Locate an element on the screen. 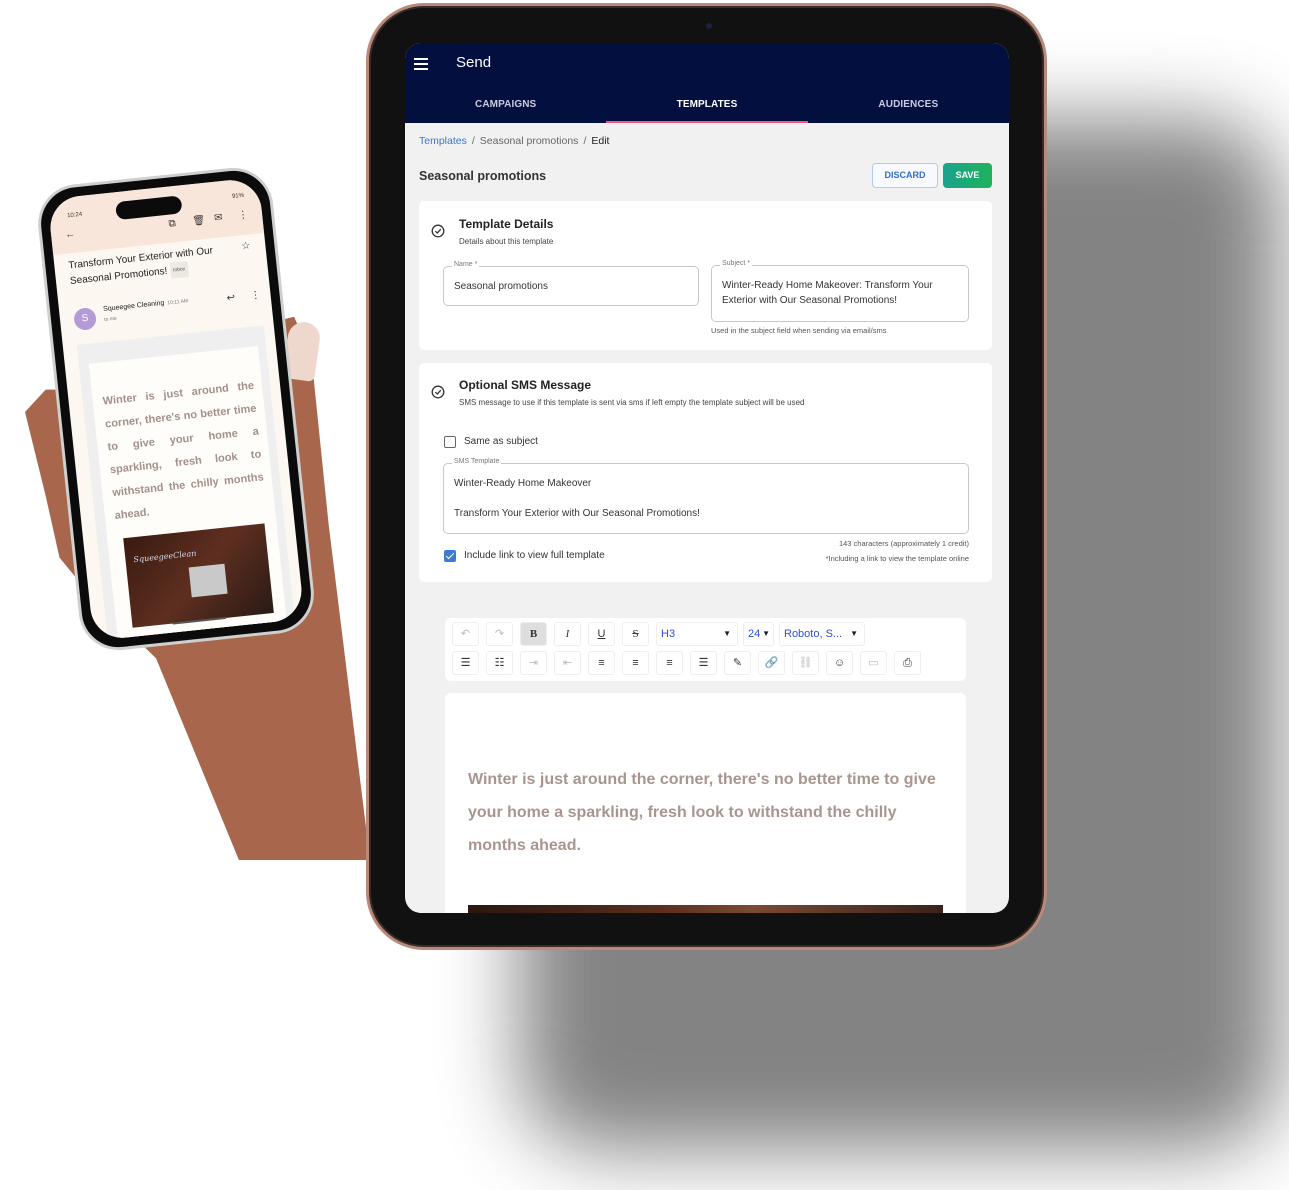 The height and width of the screenshot is (1190, 1289). sender-name: Squeegee Cleaning 10:11 AM is located at coordinates (146, 305).